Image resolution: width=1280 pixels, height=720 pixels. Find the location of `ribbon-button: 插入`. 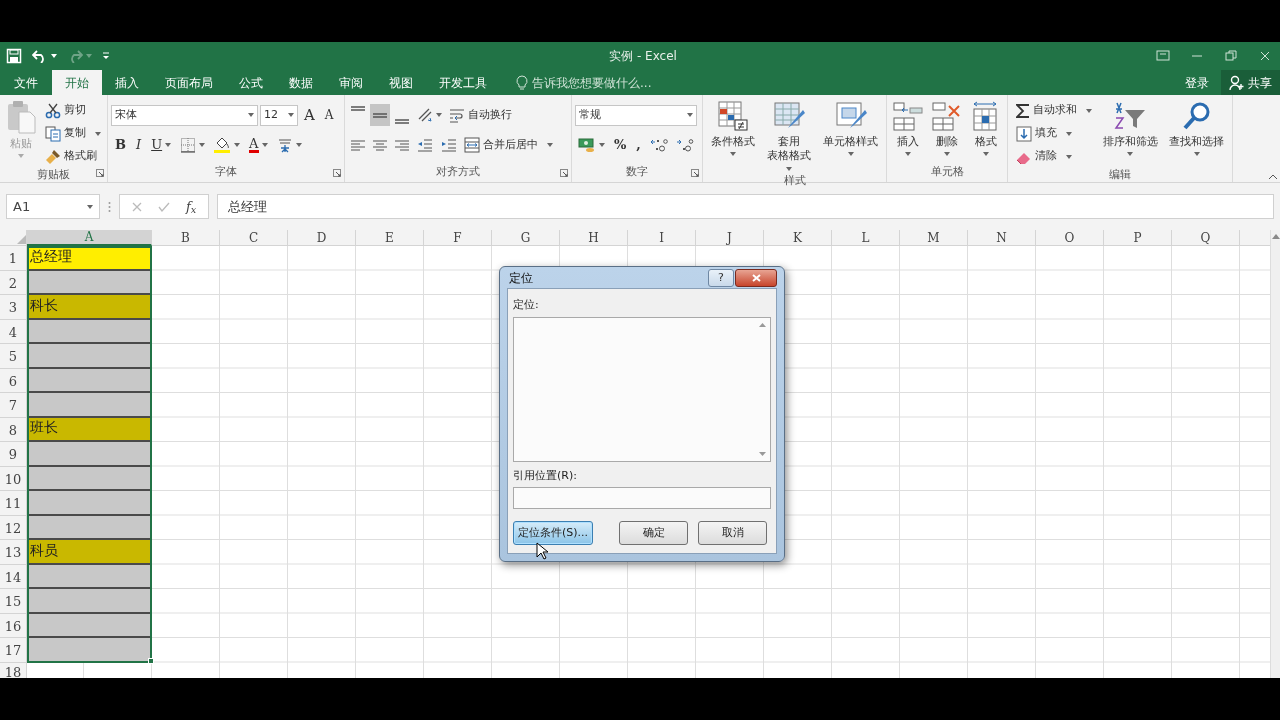

ribbon-button: 插入 is located at coordinates (908, 128).